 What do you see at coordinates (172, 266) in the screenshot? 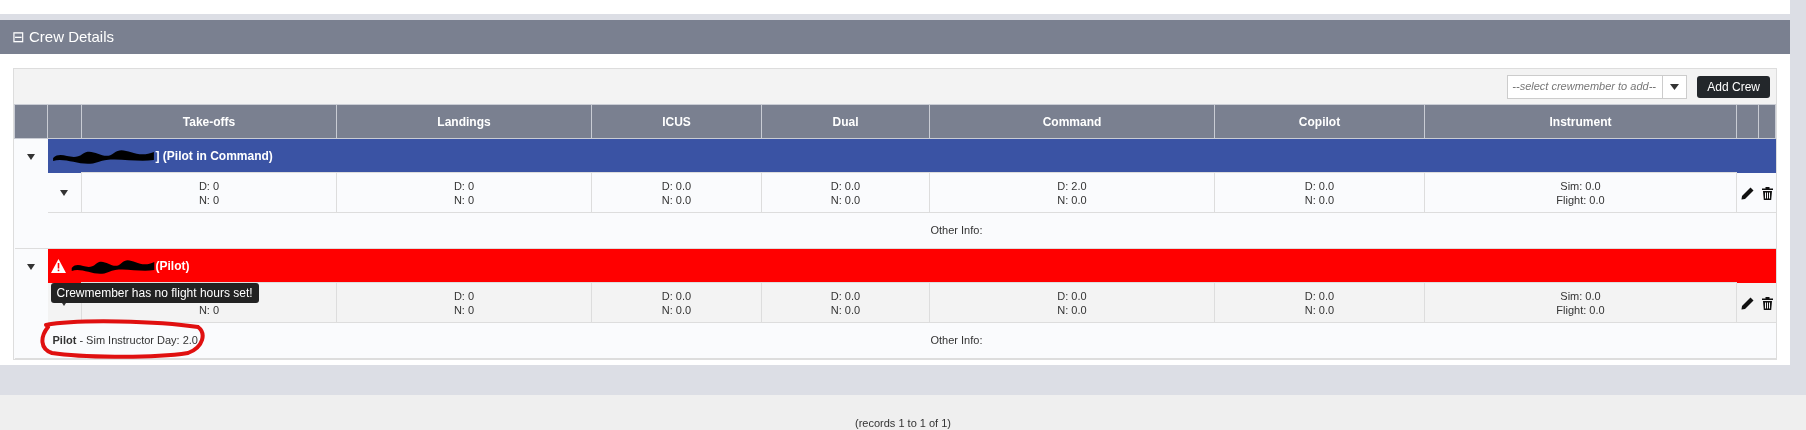
I see `crew-role: (Pilot)` at bounding box center [172, 266].